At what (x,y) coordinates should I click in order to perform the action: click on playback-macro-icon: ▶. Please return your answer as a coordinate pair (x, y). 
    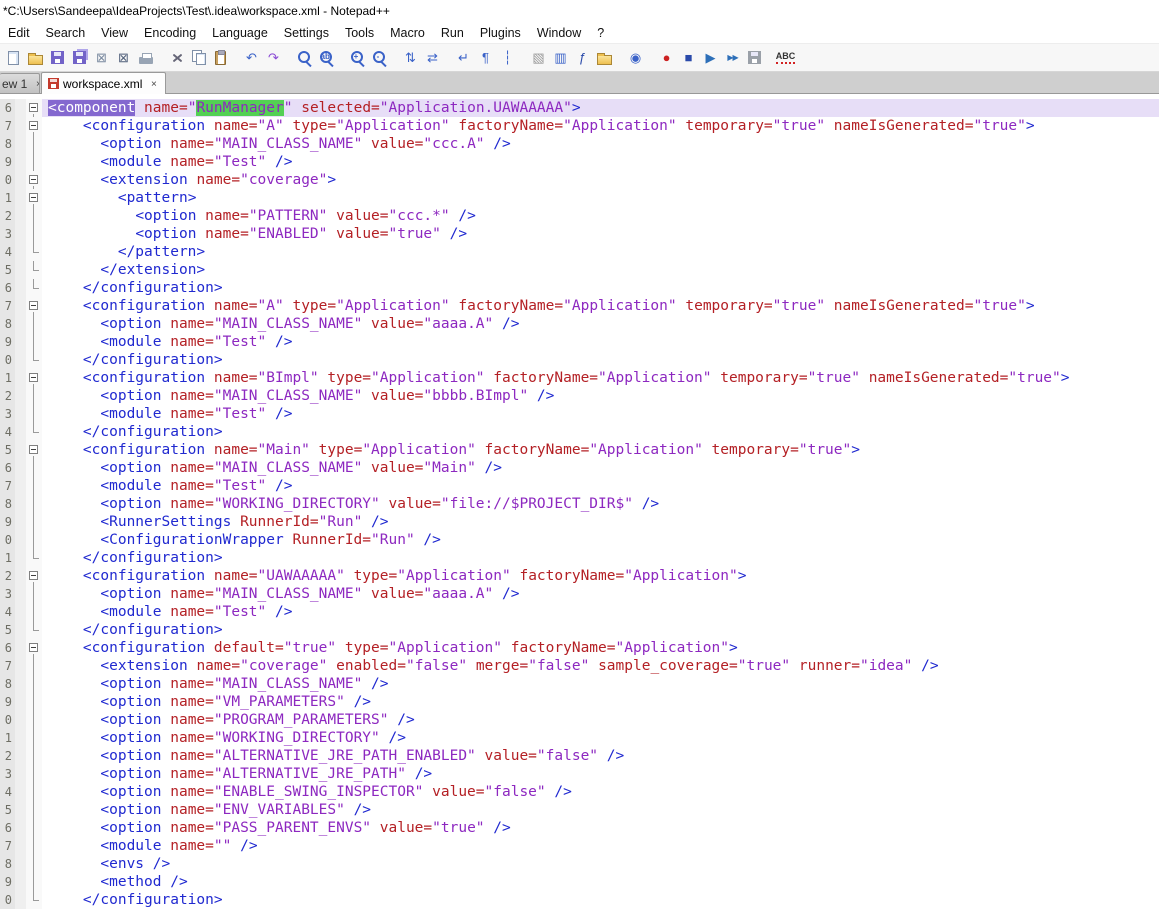
    Looking at the image, I should click on (710, 57).